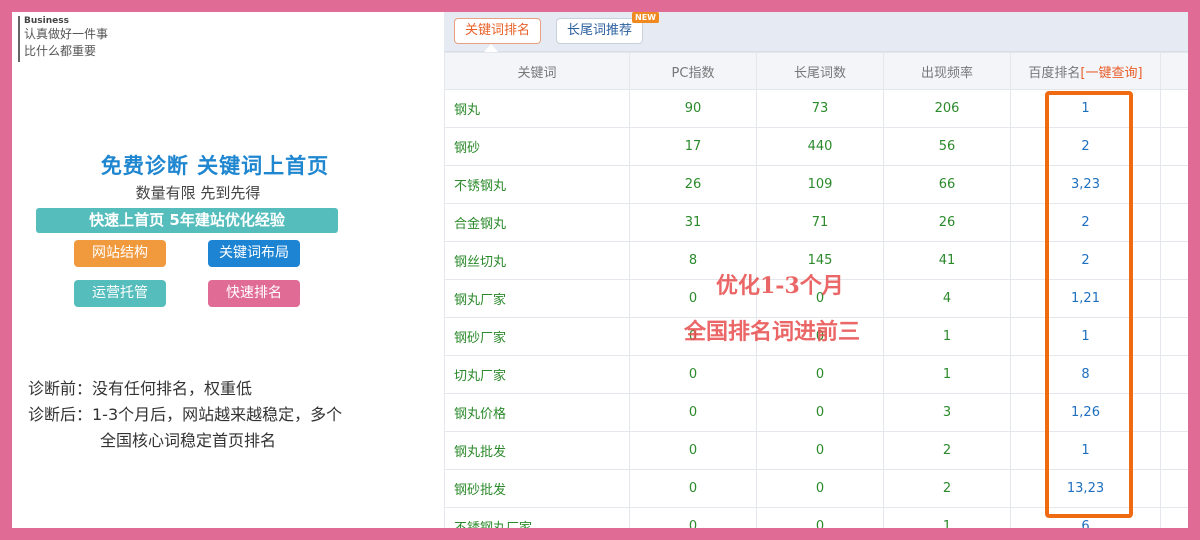 This screenshot has height=540, width=1200. What do you see at coordinates (537, 184) in the screenshot?
I see `keyword-cell: 不锈钢丸` at bounding box center [537, 184].